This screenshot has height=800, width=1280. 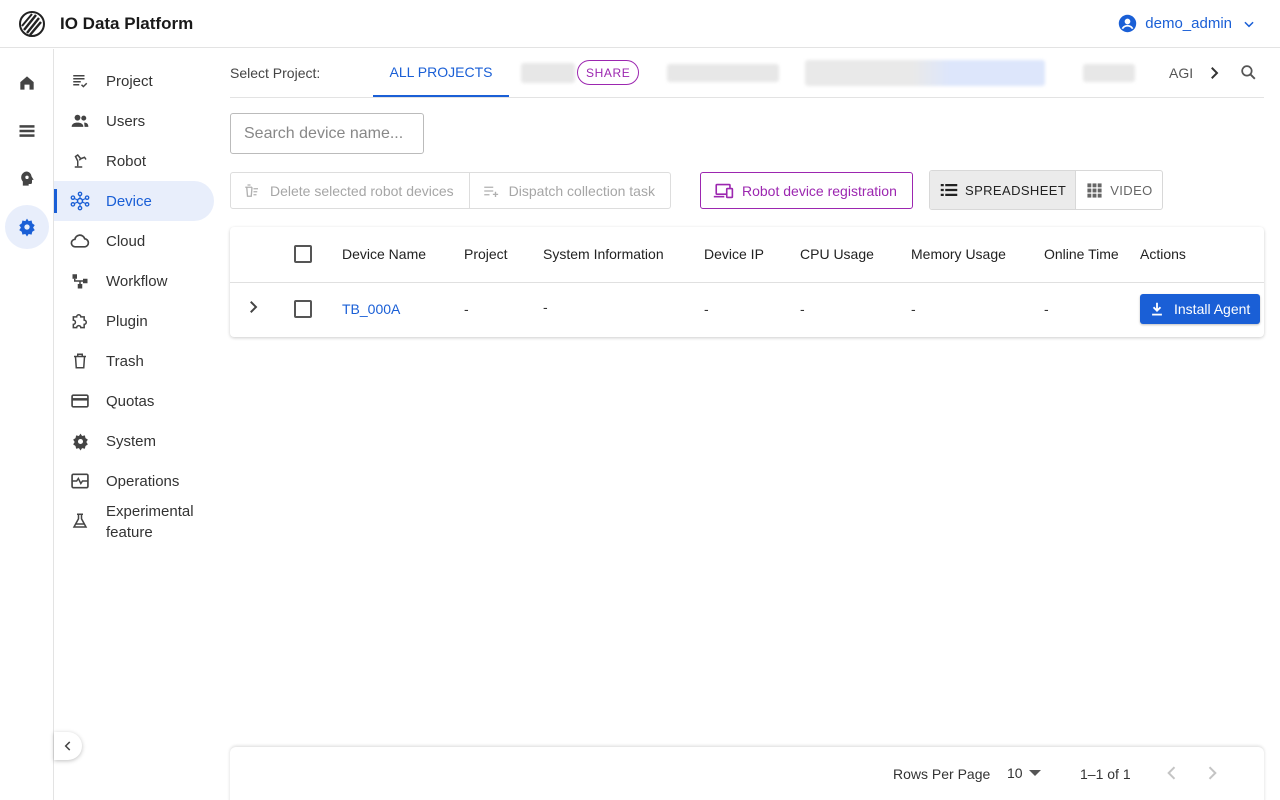 What do you see at coordinates (837, 254) in the screenshot?
I see `column-header: CPU Usage` at bounding box center [837, 254].